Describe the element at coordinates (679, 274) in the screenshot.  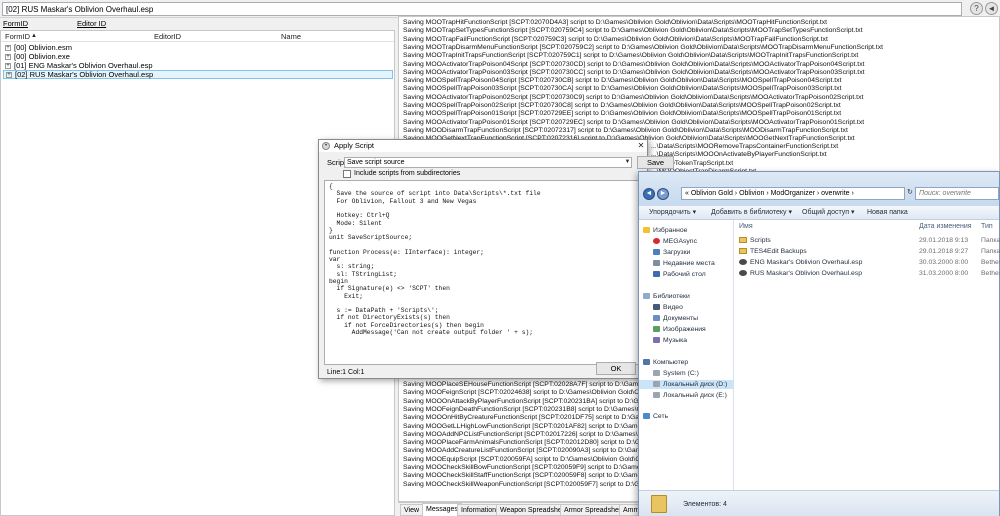
I see `nav-item: Рабочий стол` at that location.